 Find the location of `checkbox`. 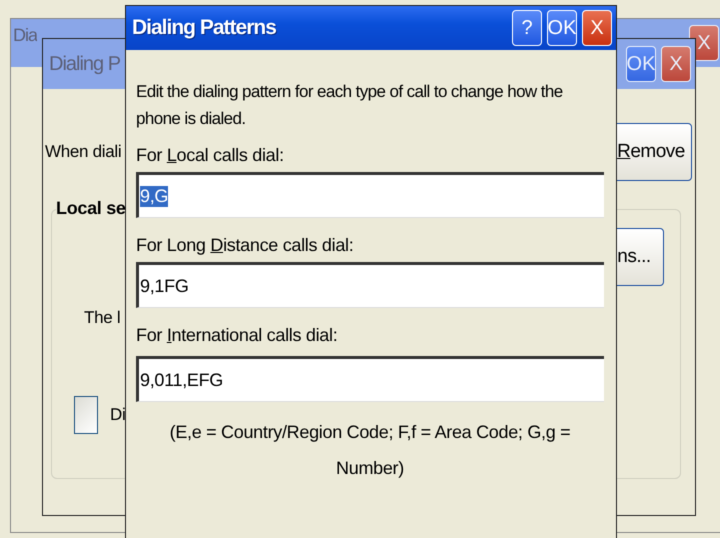

checkbox is located at coordinates (86, 415).